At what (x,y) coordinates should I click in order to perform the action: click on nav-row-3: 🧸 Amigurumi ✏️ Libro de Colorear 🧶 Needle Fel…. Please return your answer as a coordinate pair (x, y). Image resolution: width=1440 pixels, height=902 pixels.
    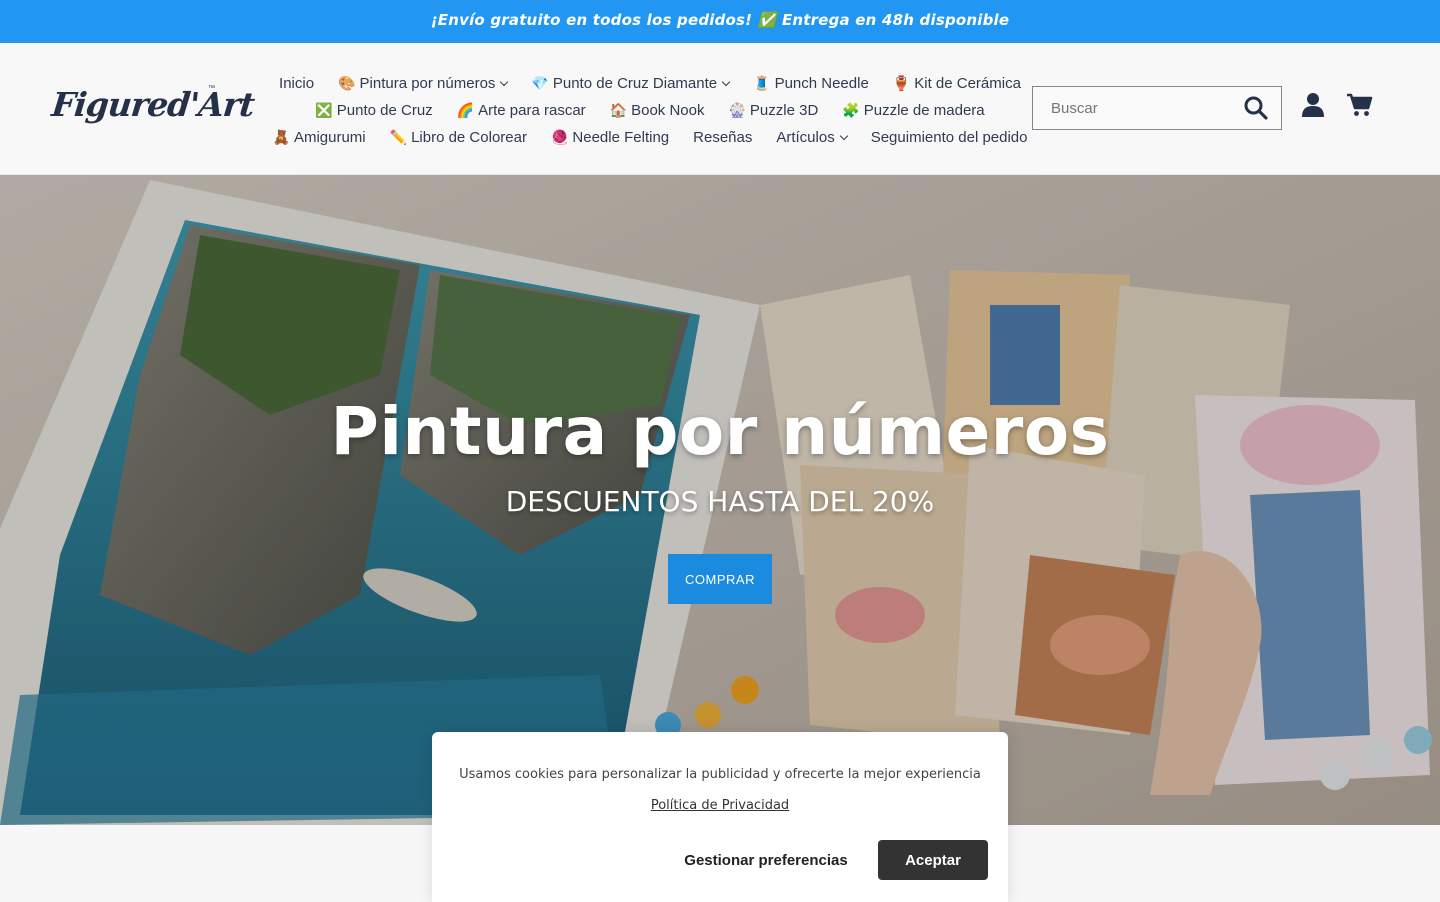
    Looking at the image, I should click on (650, 137).